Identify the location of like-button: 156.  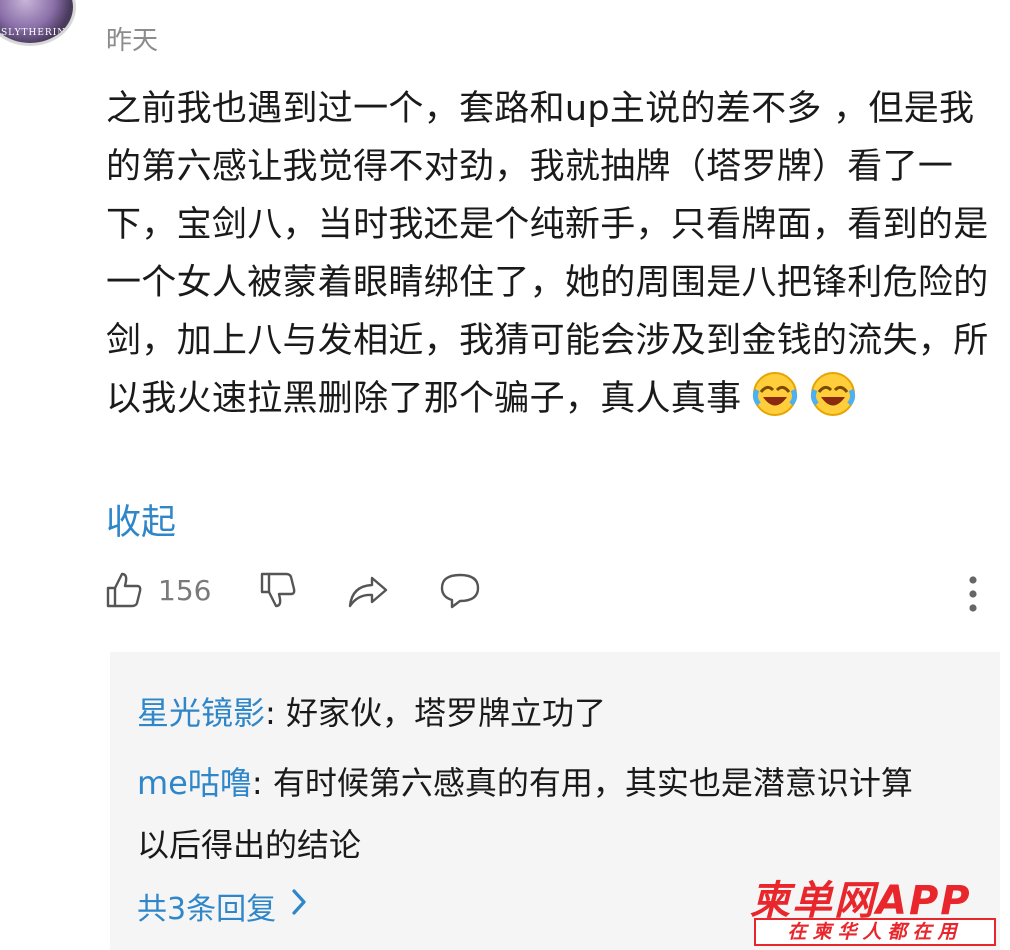
(157, 590).